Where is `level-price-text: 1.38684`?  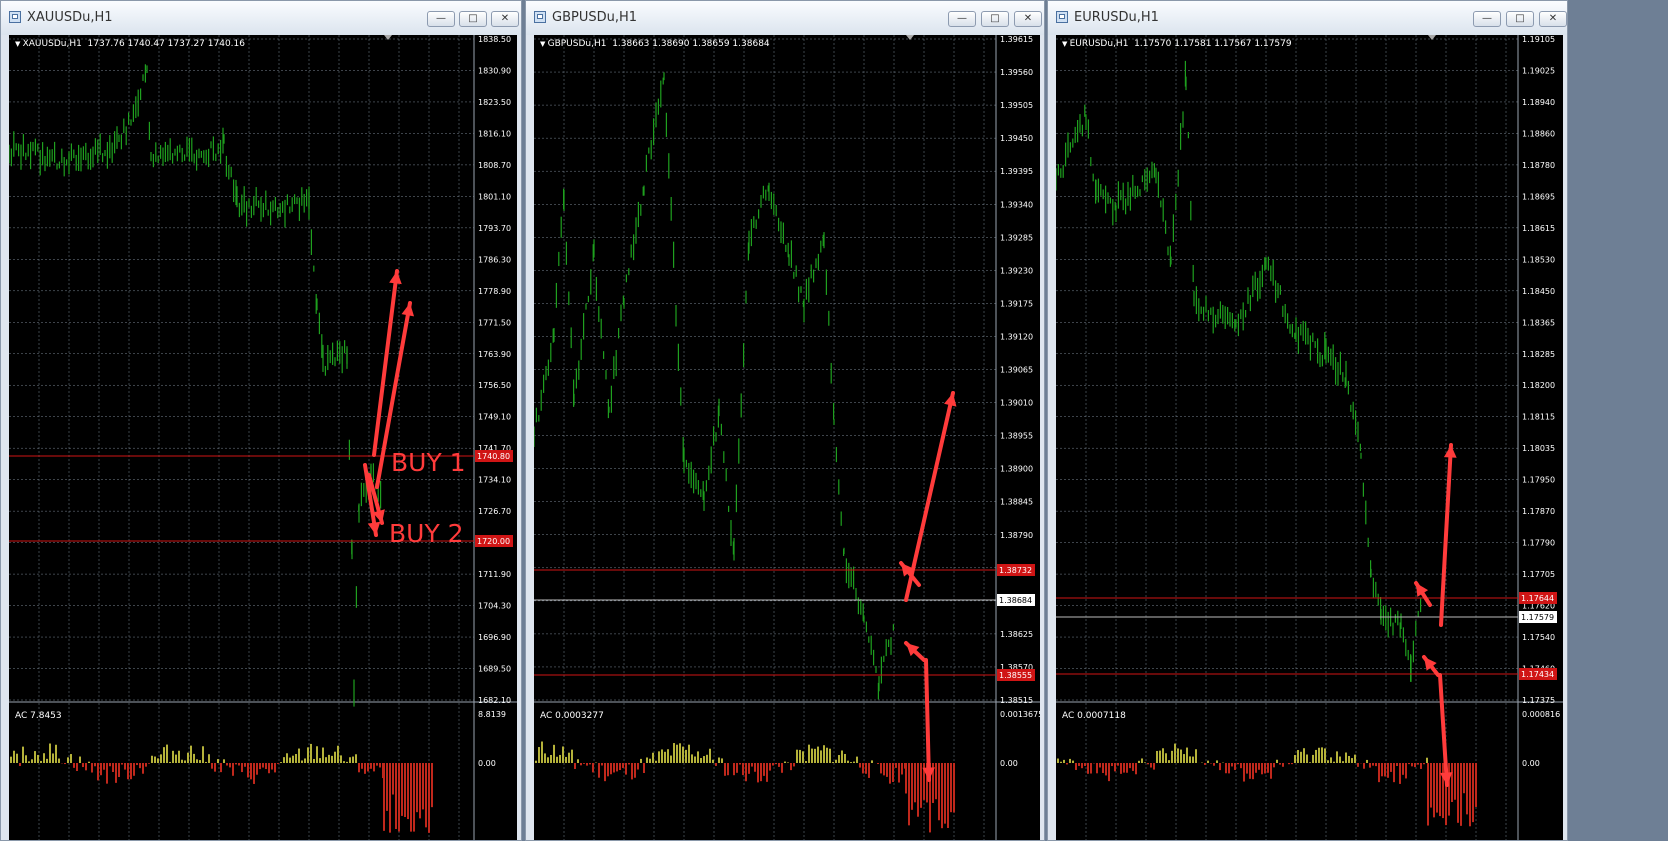 level-price-text: 1.38684 is located at coordinates (1015, 600).